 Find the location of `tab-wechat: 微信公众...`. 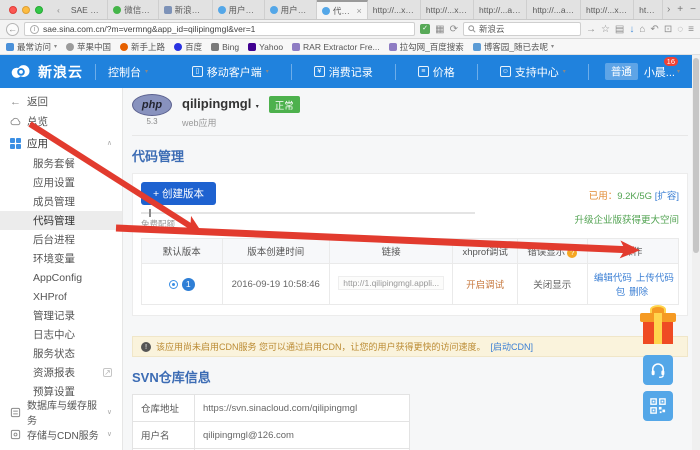

tab-wechat: 微信公众... is located at coordinates (133, 9).